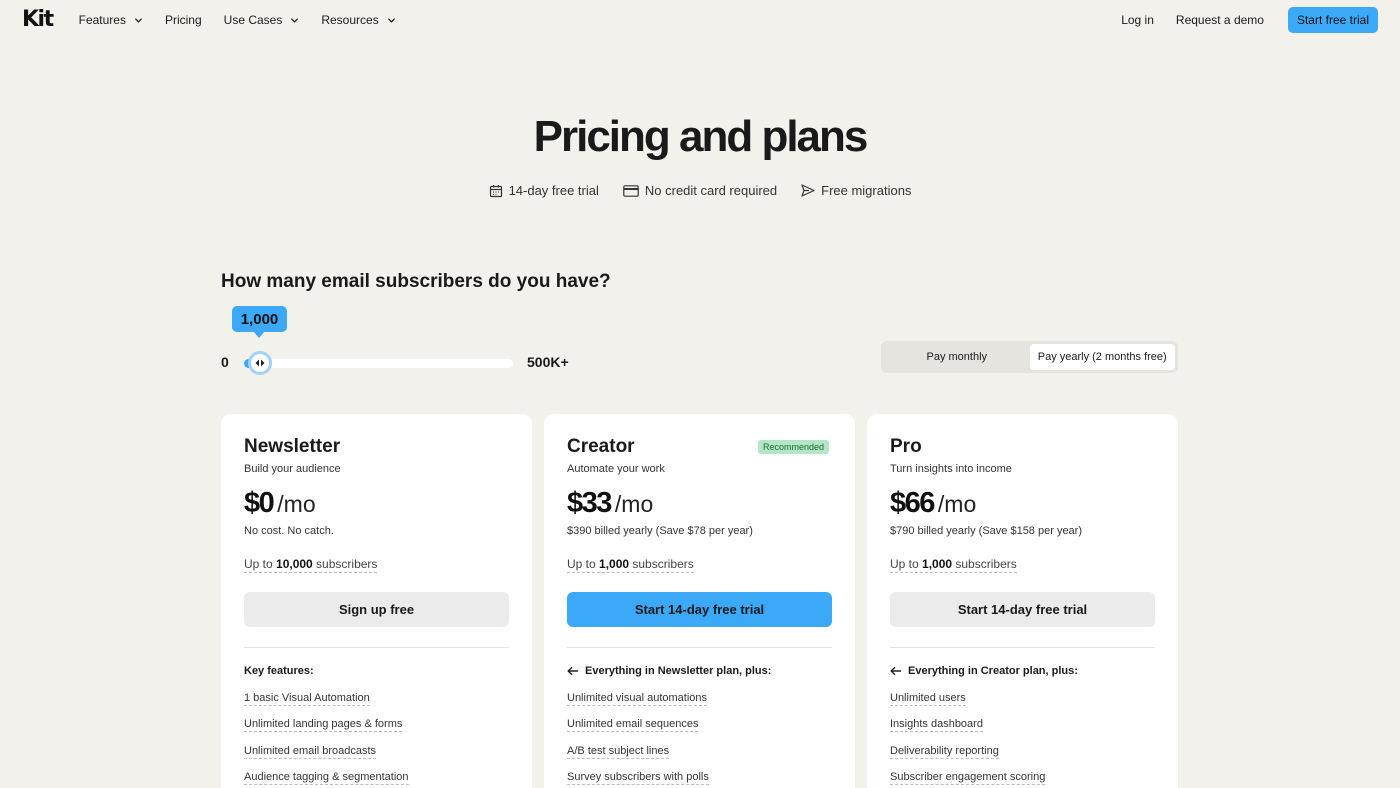 The image size is (1400, 788). I want to click on plan-tagline: Automate your work, so click(616, 469).